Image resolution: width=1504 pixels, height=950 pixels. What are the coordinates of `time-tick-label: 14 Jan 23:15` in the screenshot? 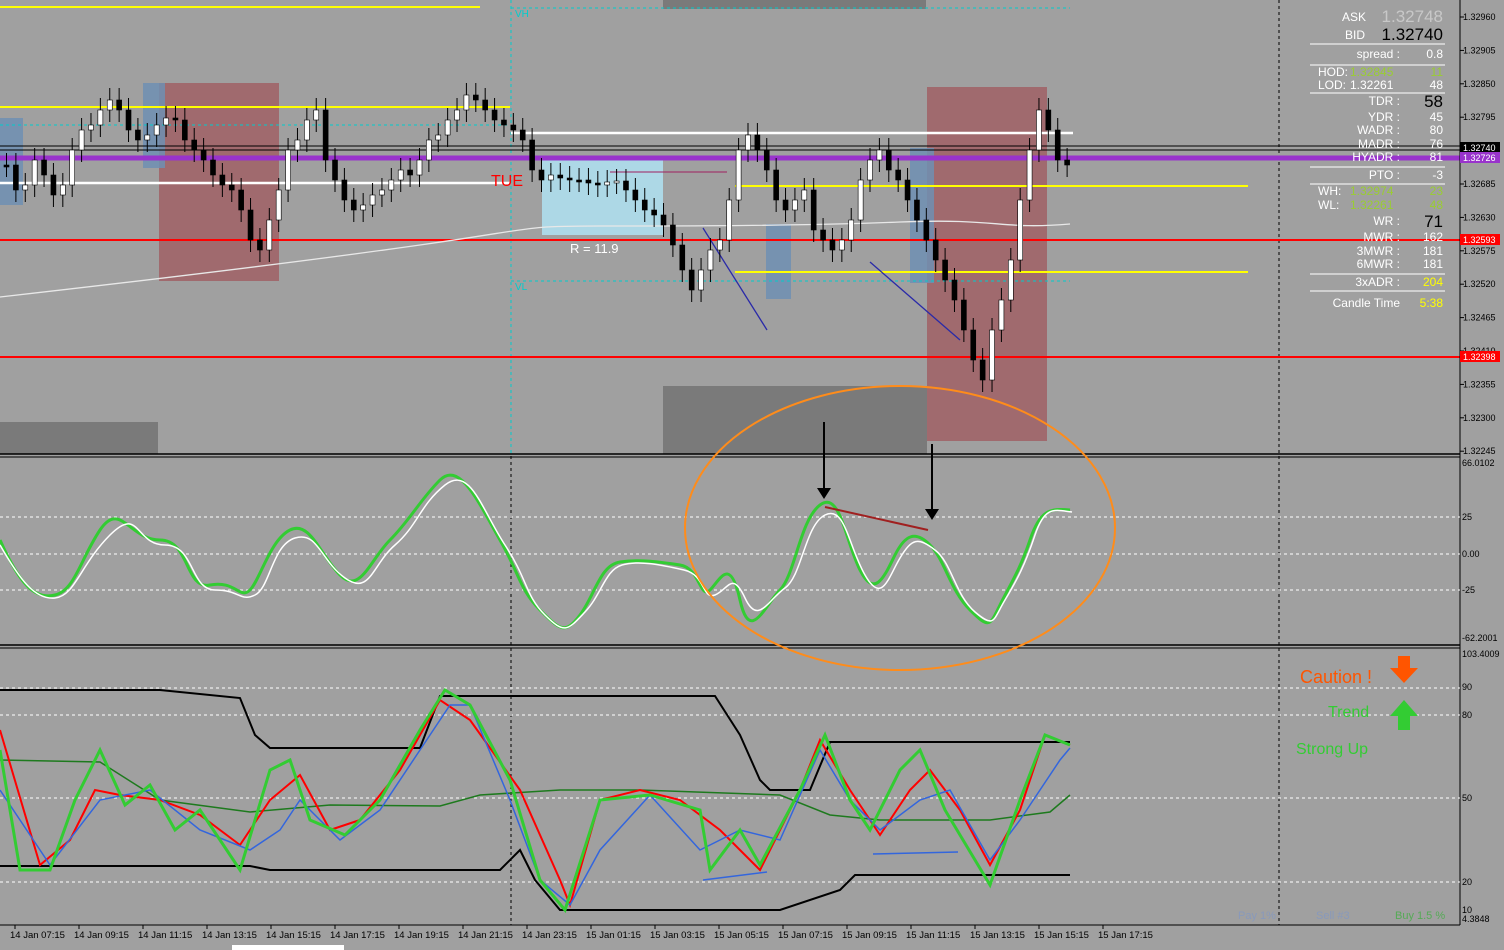 It's located at (549, 935).